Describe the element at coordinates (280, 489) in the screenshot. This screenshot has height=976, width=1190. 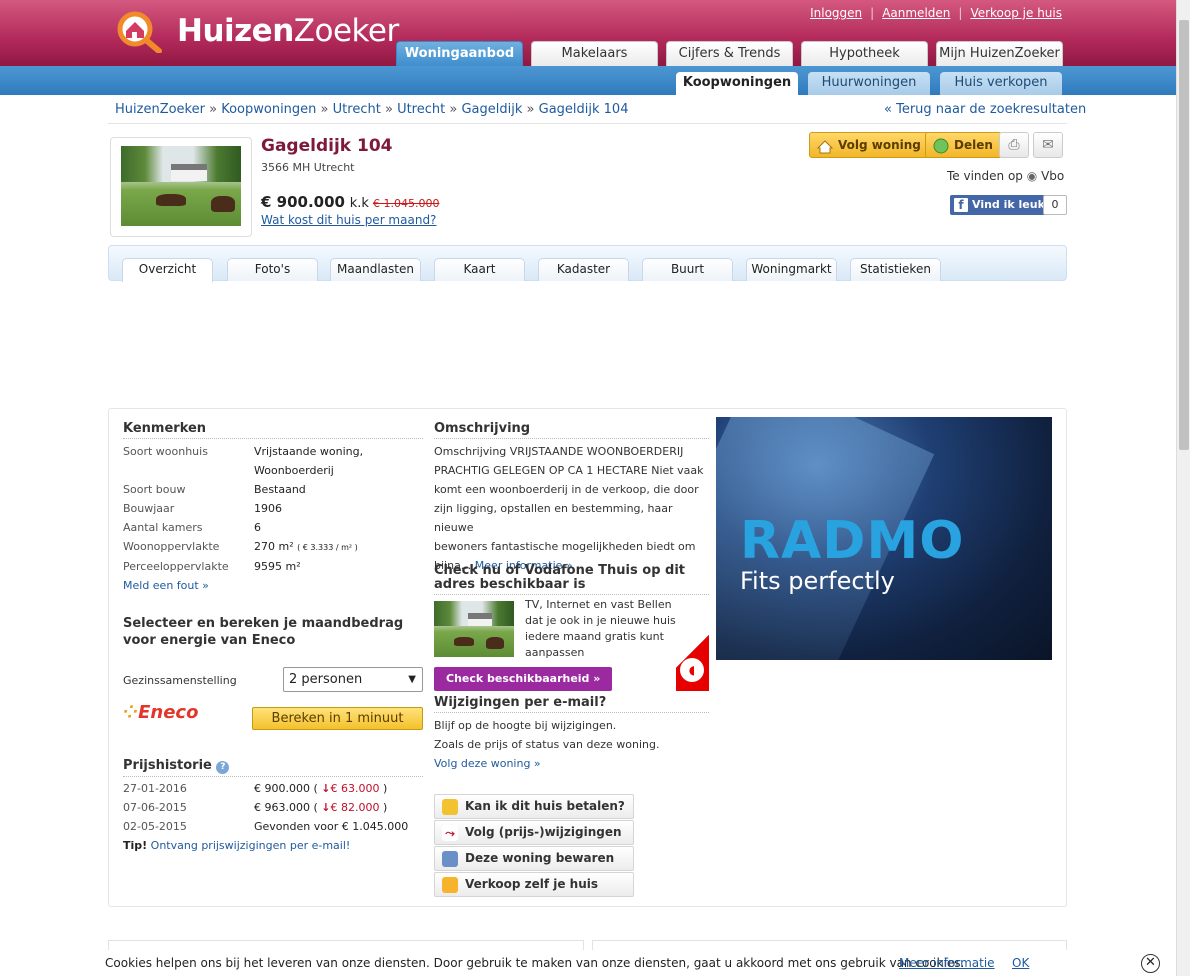
I see `spec-value: Bestaand` at that location.